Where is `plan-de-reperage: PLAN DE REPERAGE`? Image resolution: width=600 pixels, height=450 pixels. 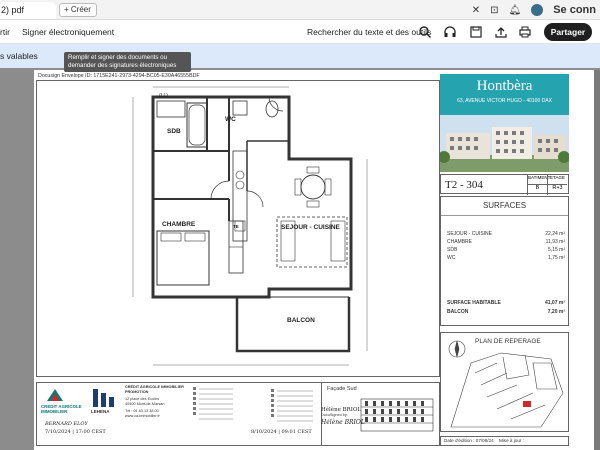
plan-de-reperage: PLAN DE REPERAGE is located at coordinates (504, 382).